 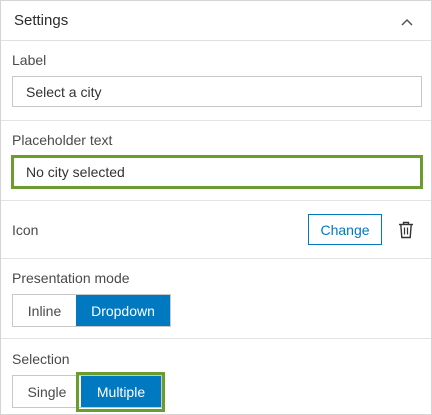 What do you see at coordinates (44, 310) in the screenshot?
I see `presentation-option-inline: Inline` at bounding box center [44, 310].